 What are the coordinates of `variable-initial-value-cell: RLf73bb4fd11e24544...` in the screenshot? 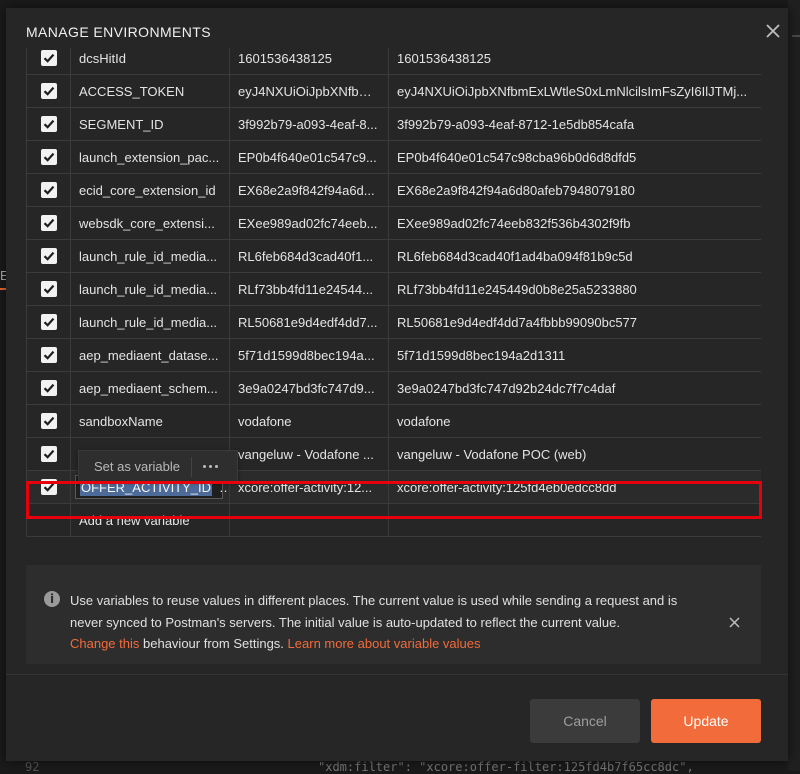 It's located at (309, 289).